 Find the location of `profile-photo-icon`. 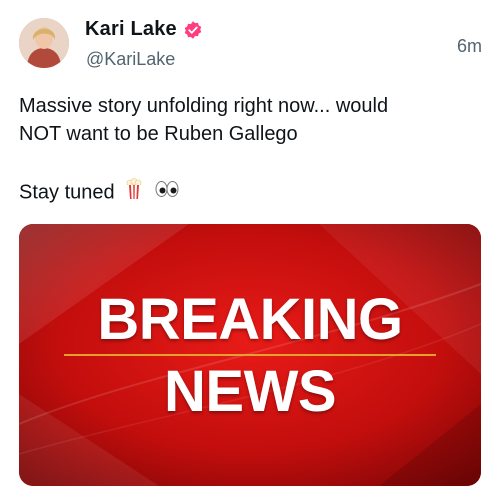

profile-photo-icon is located at coordinates (44, 43).